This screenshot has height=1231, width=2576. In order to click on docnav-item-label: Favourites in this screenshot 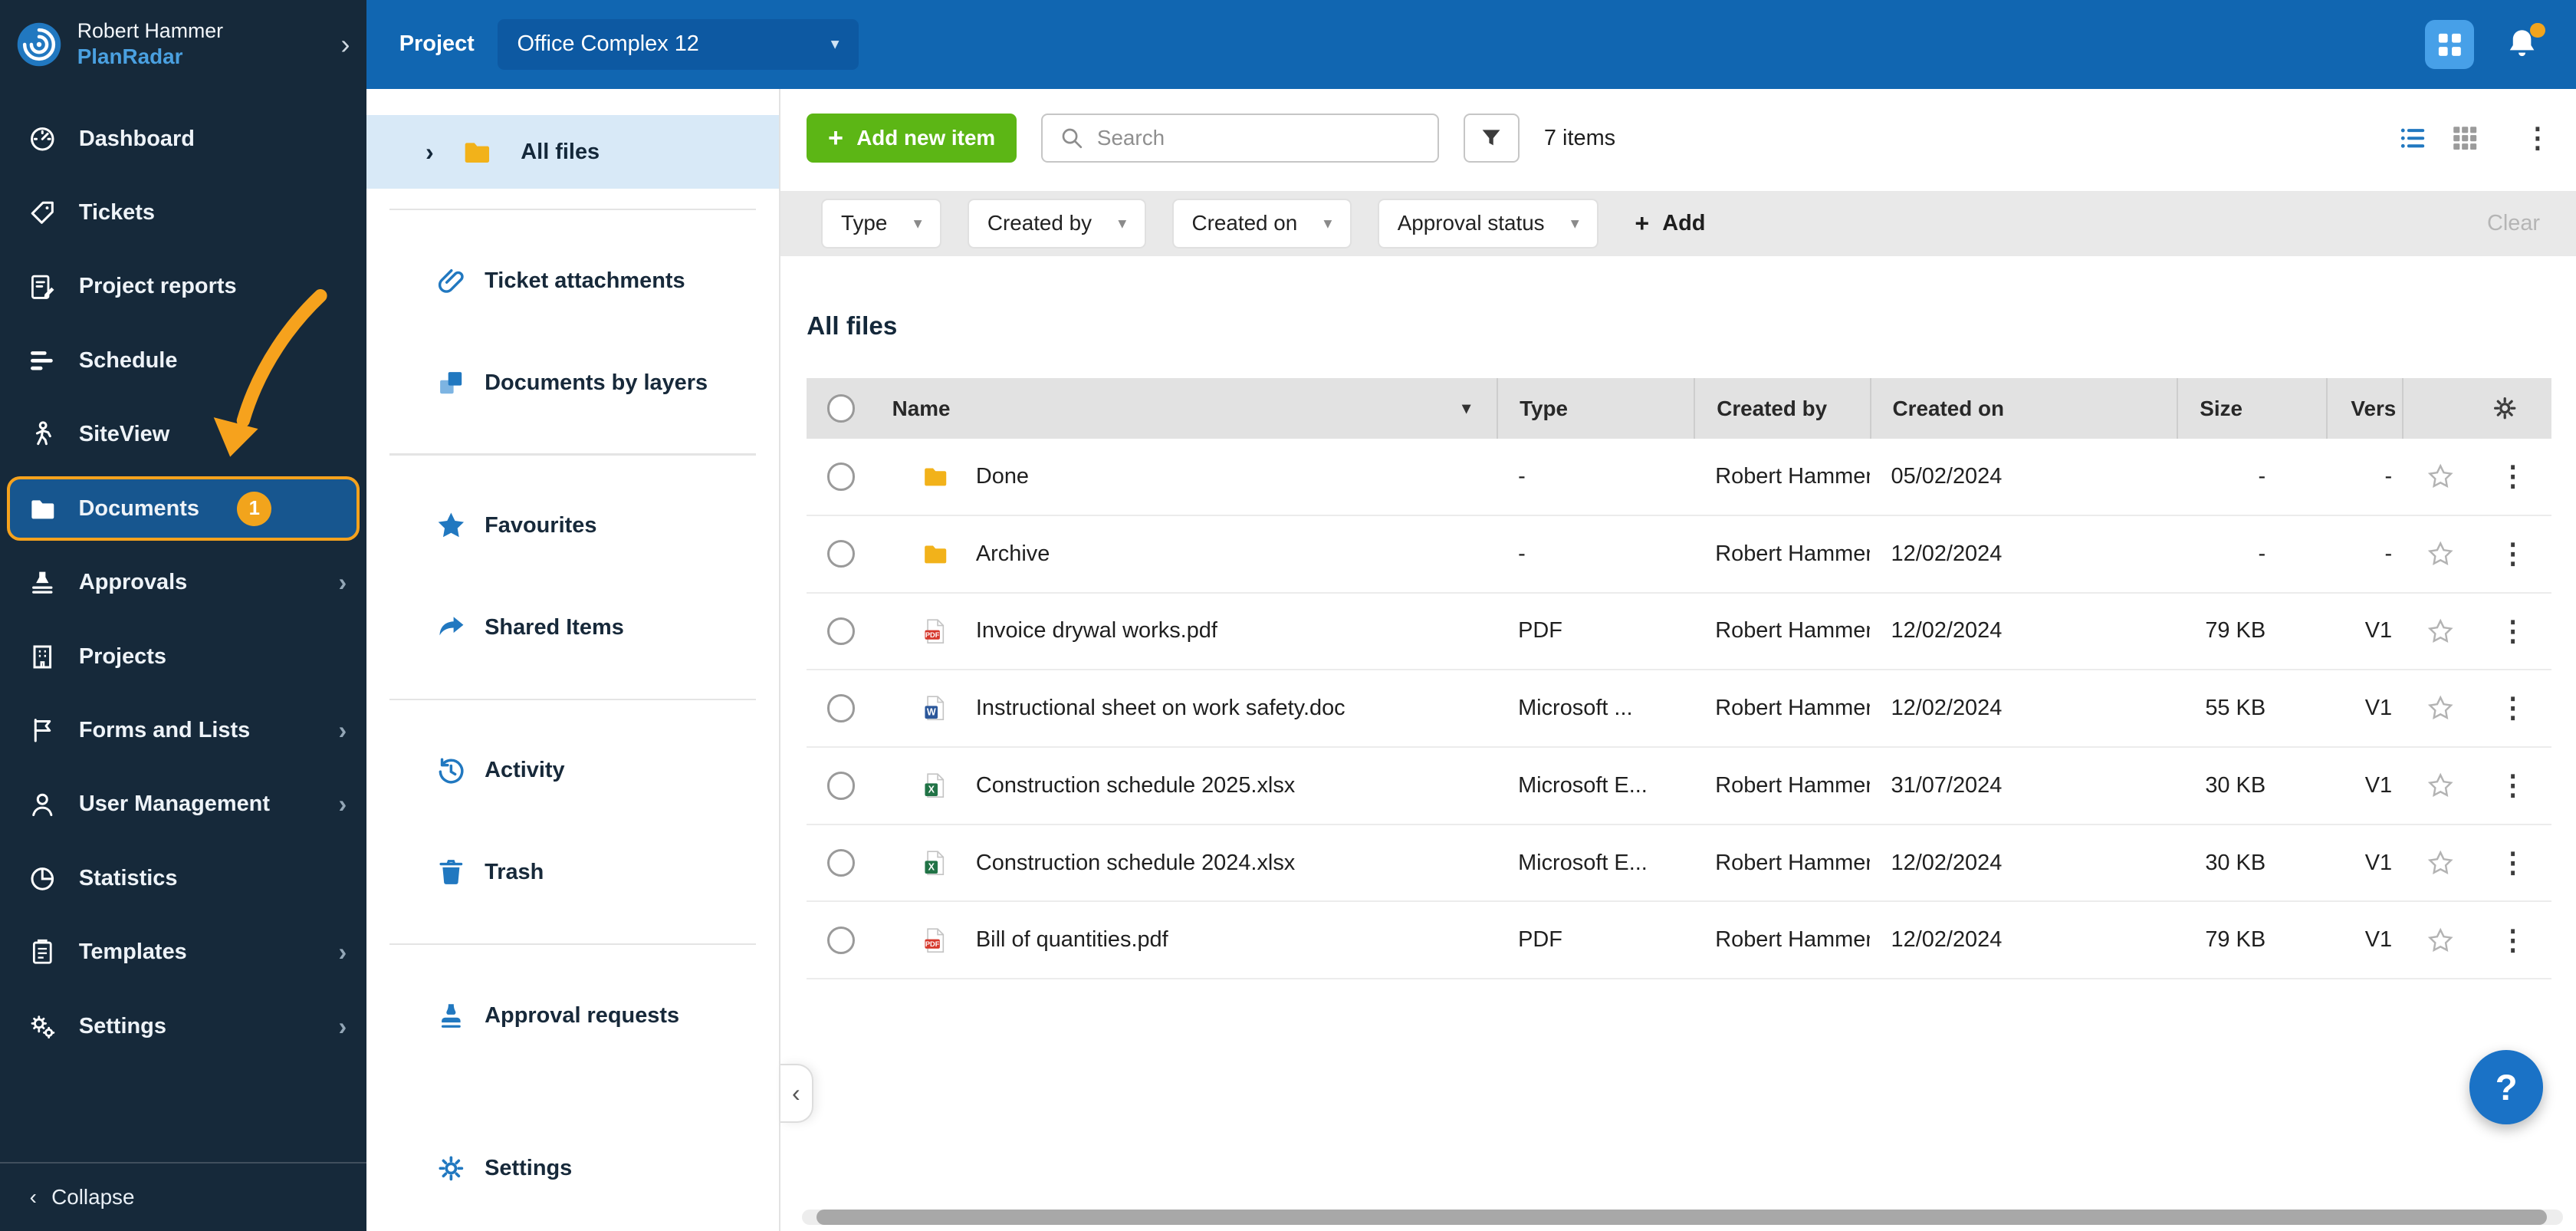, I will do `click(541, 525)`.